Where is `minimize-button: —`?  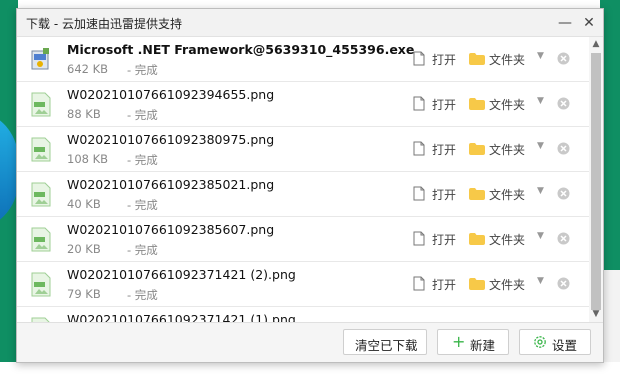
minimize-button: — is located at coordinates (565, 23).